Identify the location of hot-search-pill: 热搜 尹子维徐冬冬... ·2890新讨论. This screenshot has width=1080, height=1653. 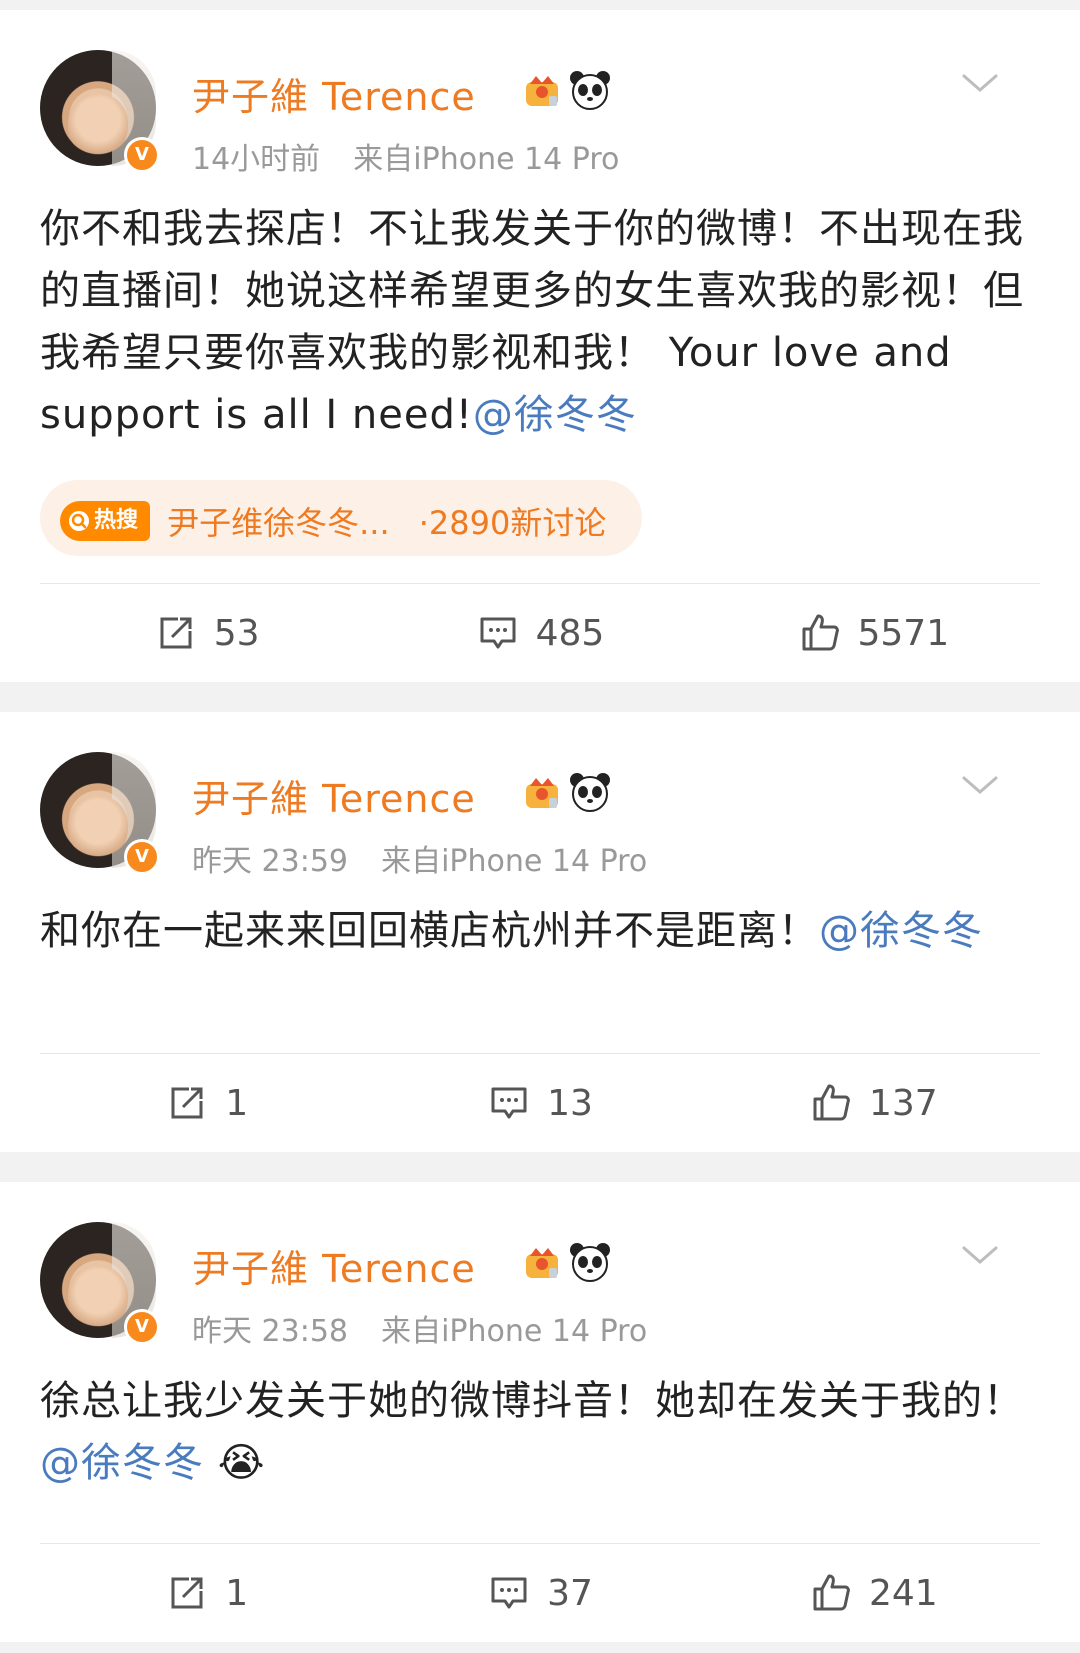
(341, 518).